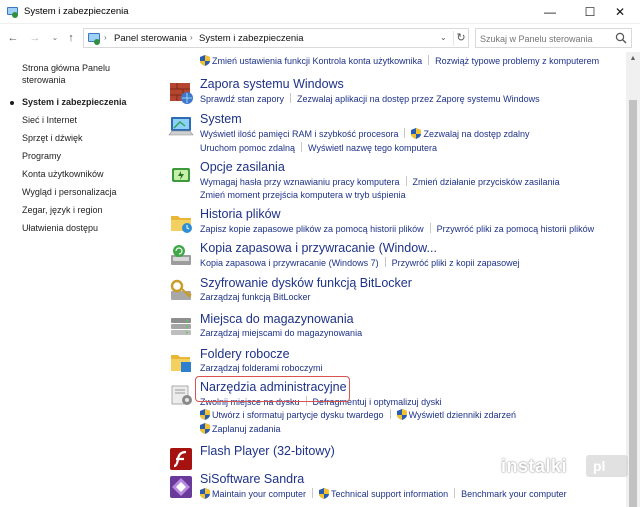 The image size is (640, 507). I want to click on link-manage-work-folders: Zarządzaj folderami roboczymi, so click(261, 368).